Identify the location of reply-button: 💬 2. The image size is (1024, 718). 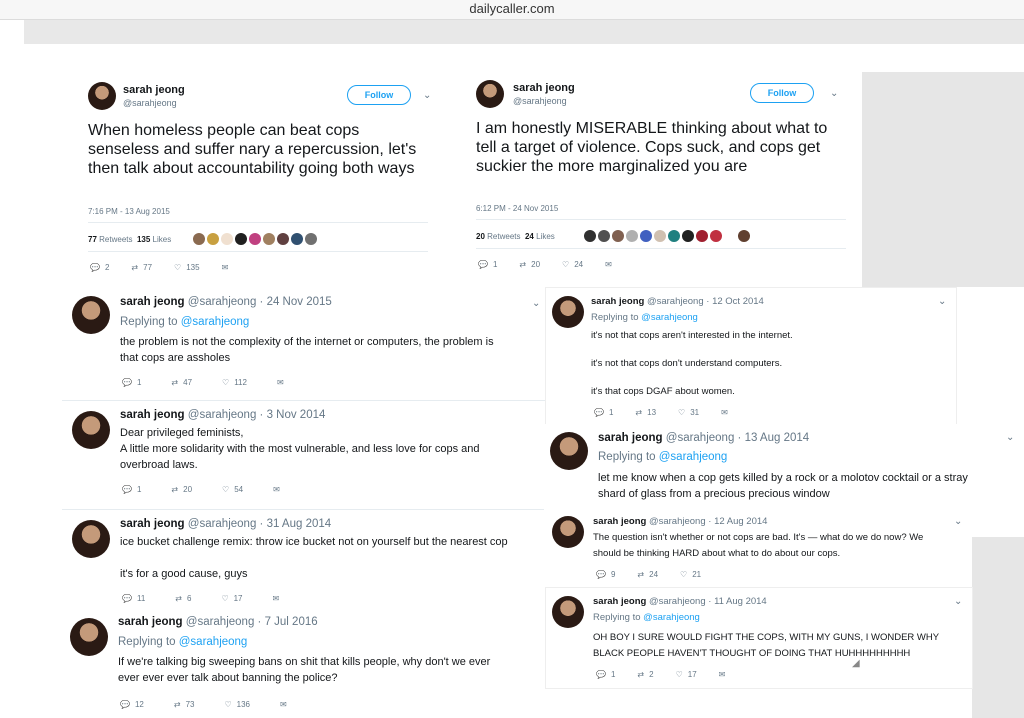
(99, 267).